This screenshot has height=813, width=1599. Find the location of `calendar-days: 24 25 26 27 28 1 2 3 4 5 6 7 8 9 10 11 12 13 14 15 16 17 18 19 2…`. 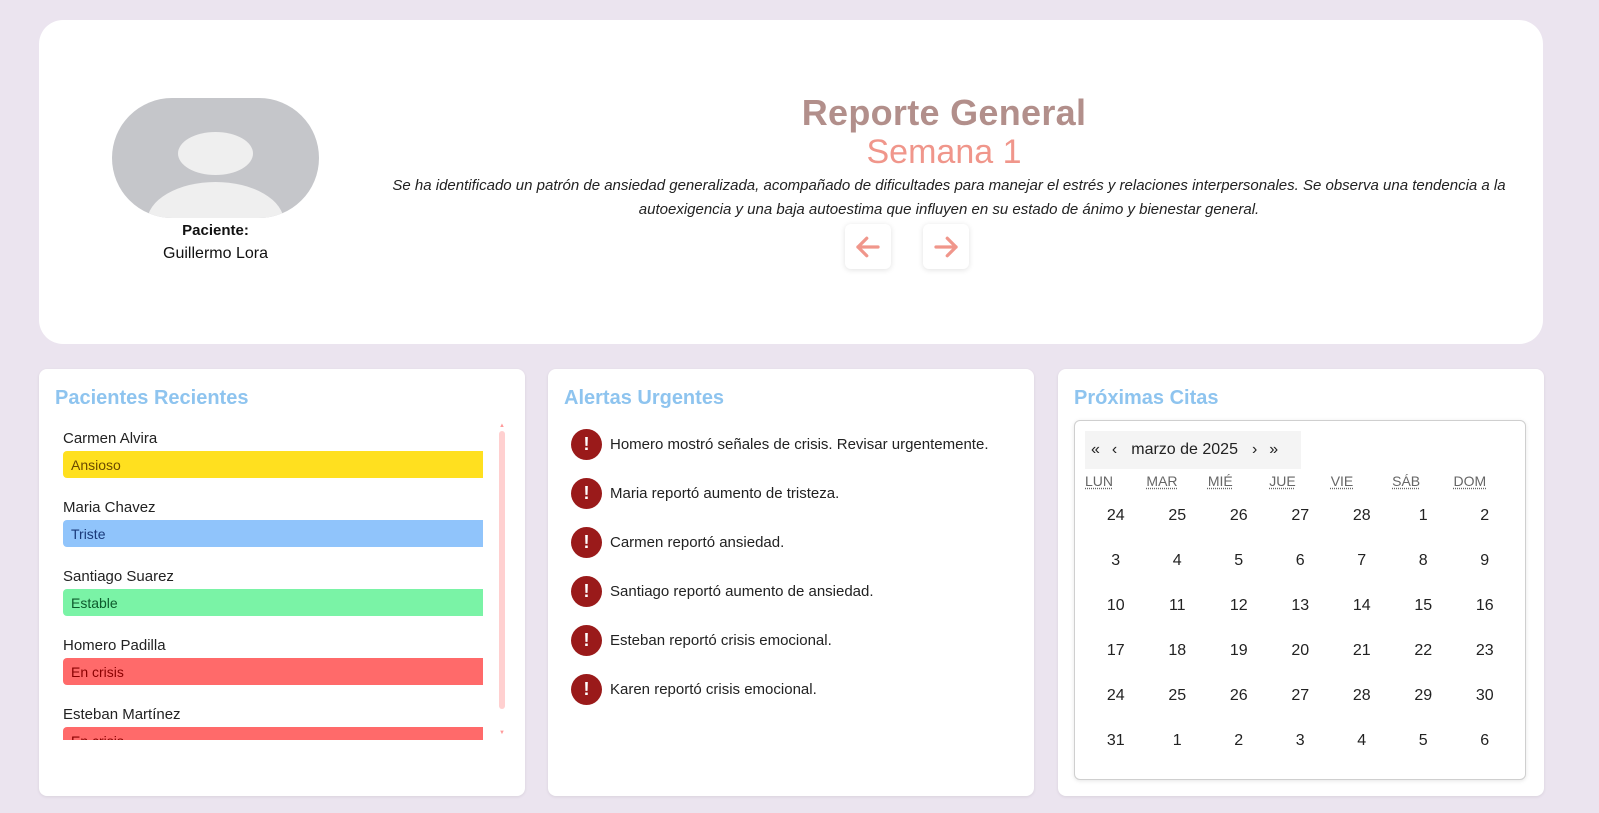

calendar-days: 24 25 26 27 28 1 2 3 4 5 6 7 8 9 10 11 12 13 14 15 16 17 18 19 2… is located at coordinates (1300, 628).